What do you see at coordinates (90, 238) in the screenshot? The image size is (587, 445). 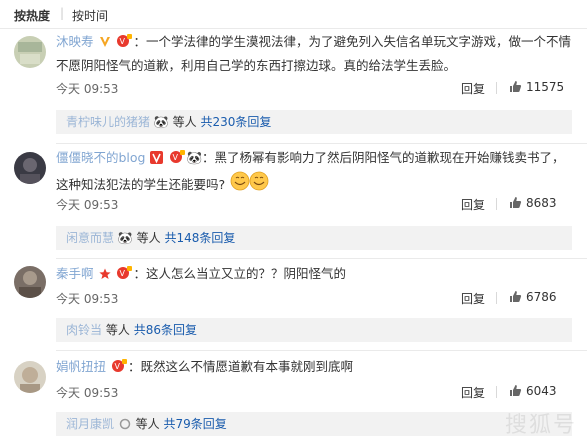 I see `thread-username: 闲意而慧` at bounding box center [90, 238].